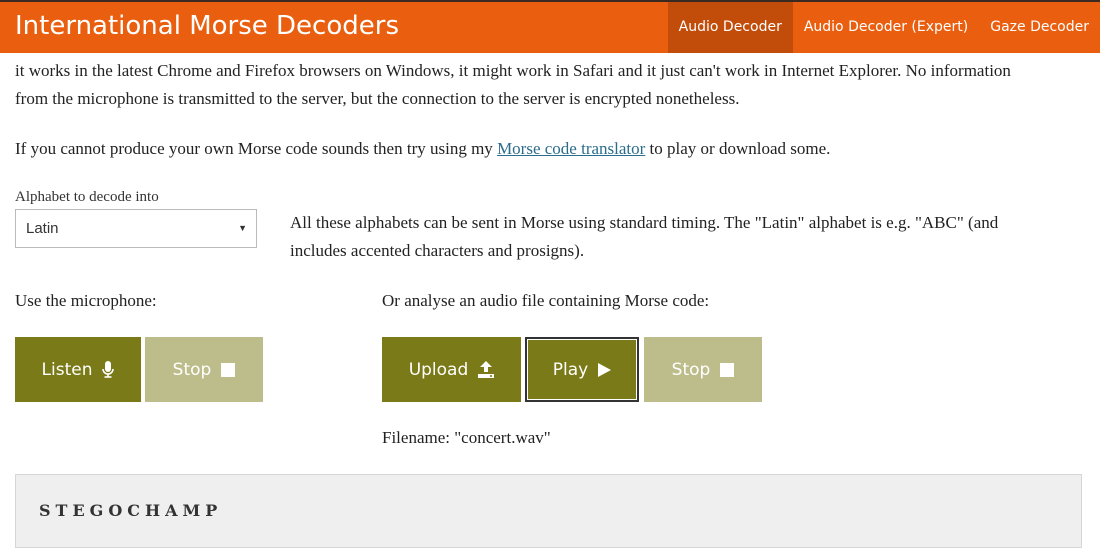  I want to click on alphabet-selected-value: Latin, so click(42, 228).